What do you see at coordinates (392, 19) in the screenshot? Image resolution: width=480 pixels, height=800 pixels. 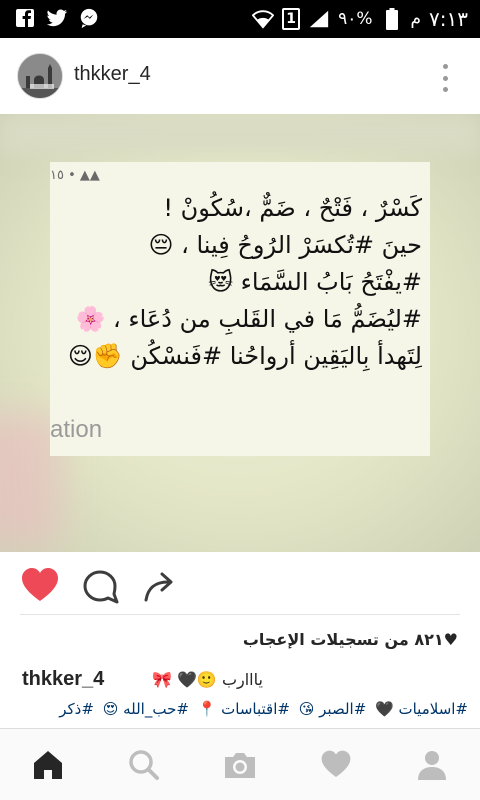 I see `battery-icon` at bounding box center [392, 19].